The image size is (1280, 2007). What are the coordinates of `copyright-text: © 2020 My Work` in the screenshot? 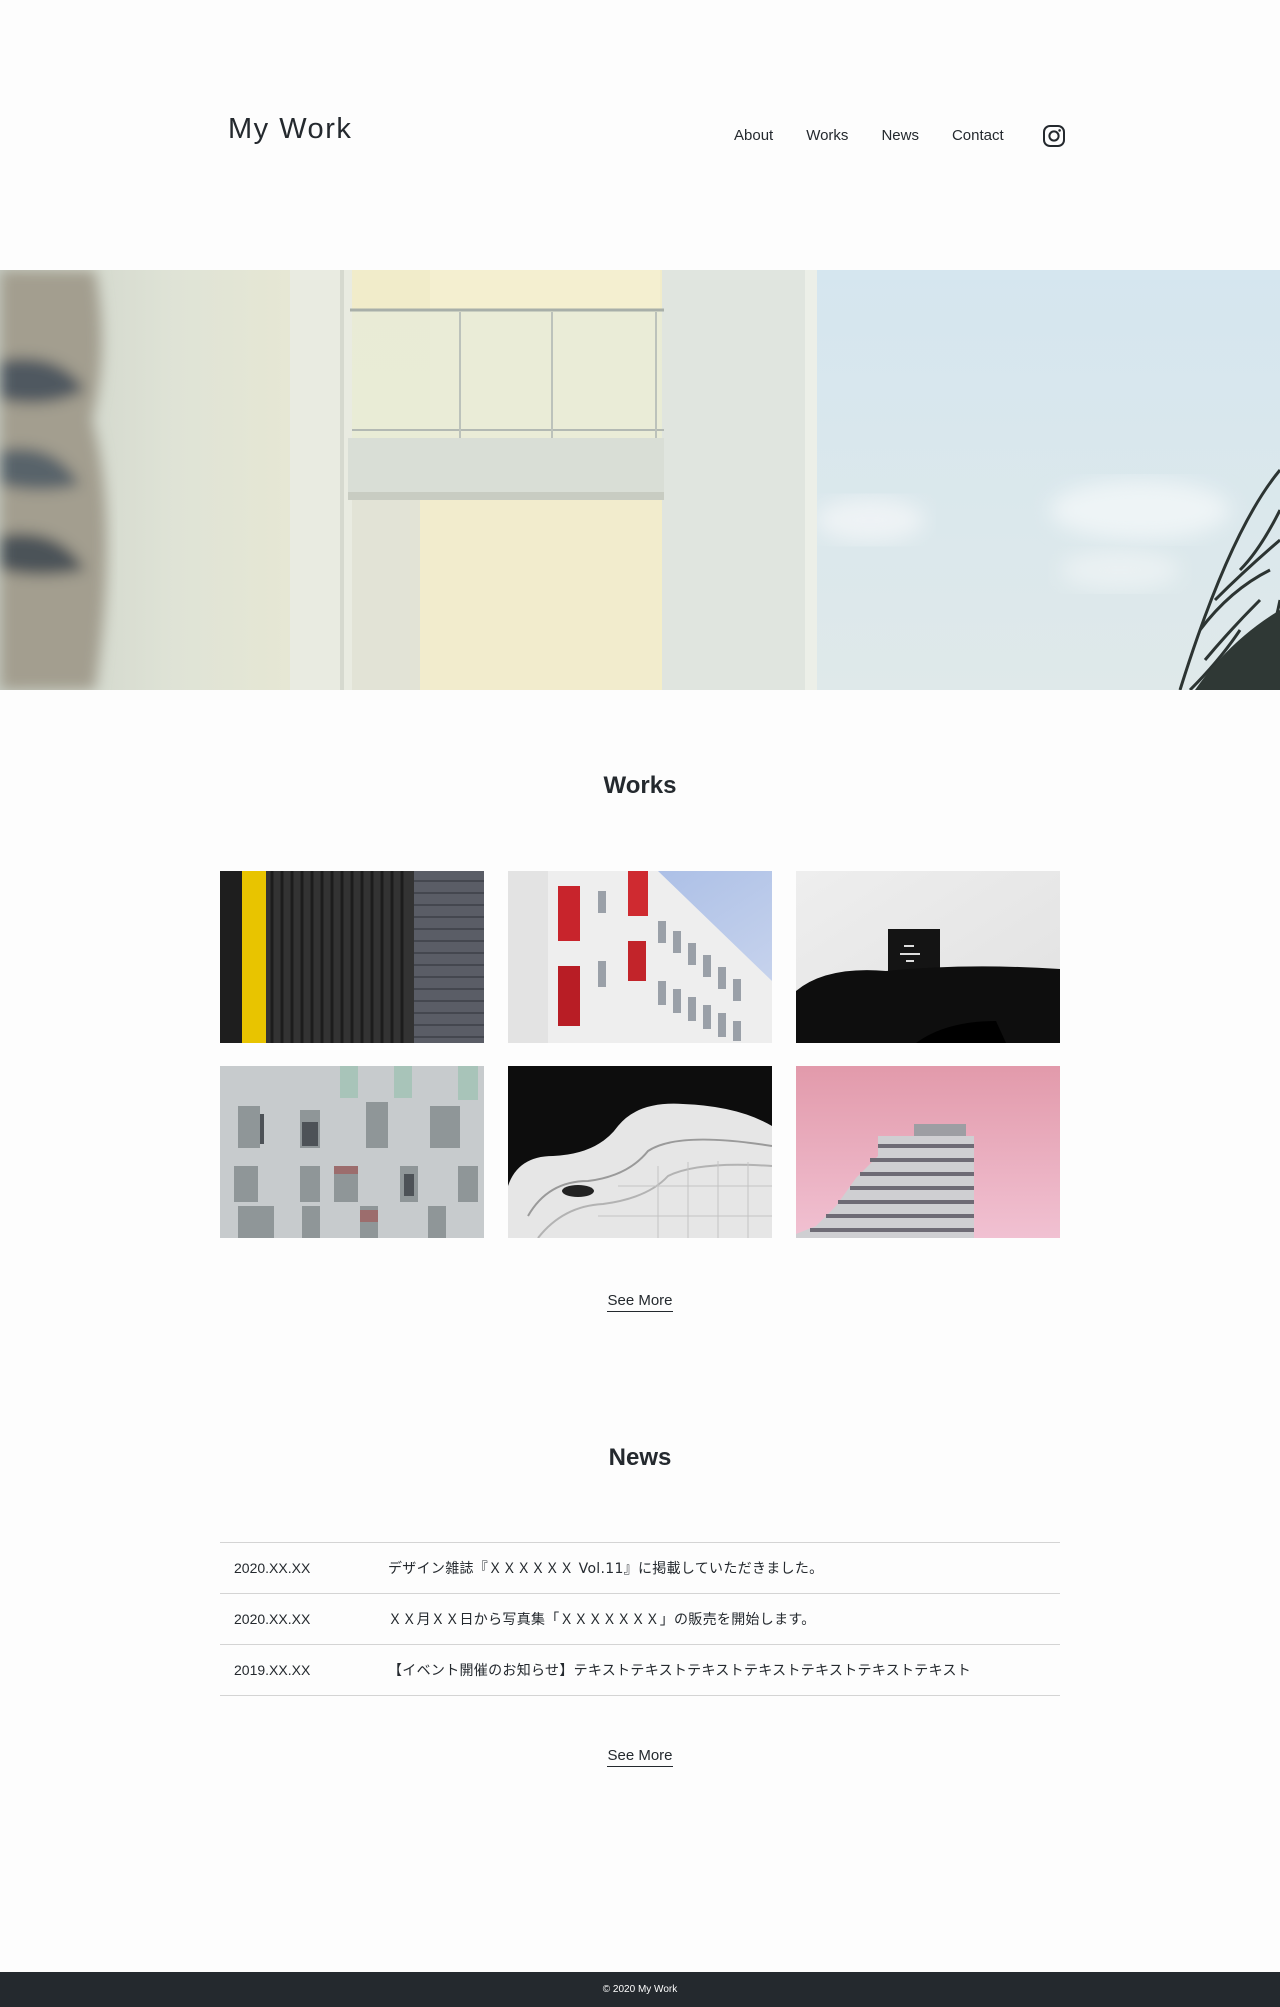 It's located at (640, 1989).